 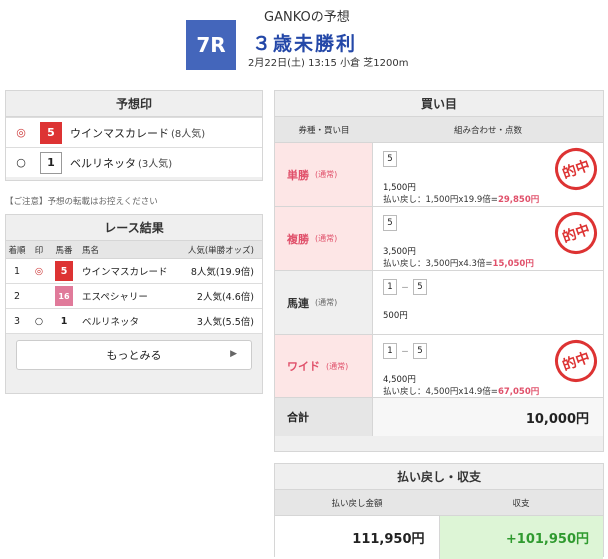 I want to click on total-row: 合計 10,000円, so click(x=439, y=417).